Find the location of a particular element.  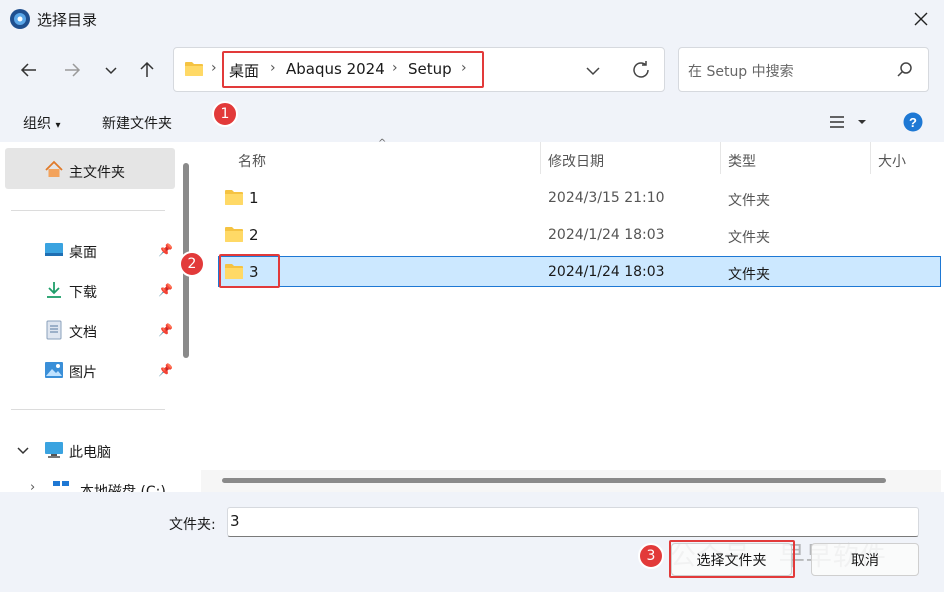

refresh-icon is located at coordinates (641, 69).